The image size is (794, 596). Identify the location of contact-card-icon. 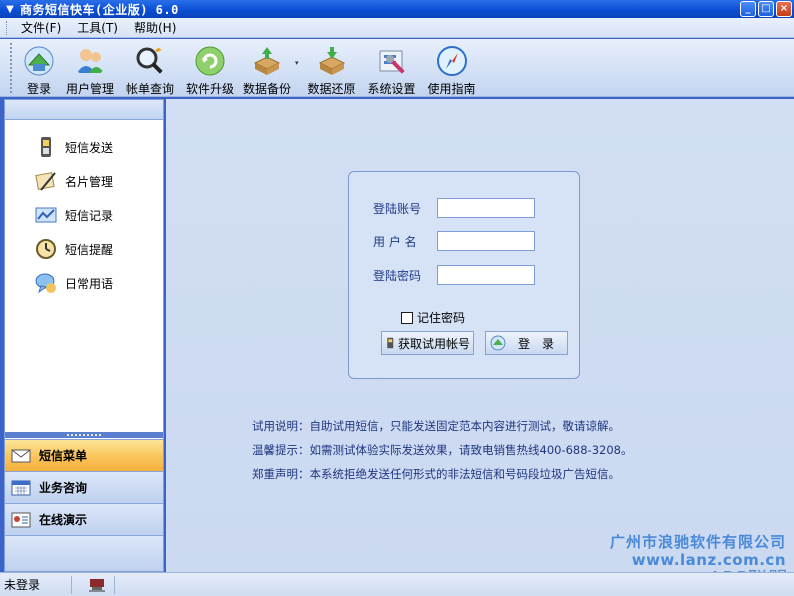
(21, 519).